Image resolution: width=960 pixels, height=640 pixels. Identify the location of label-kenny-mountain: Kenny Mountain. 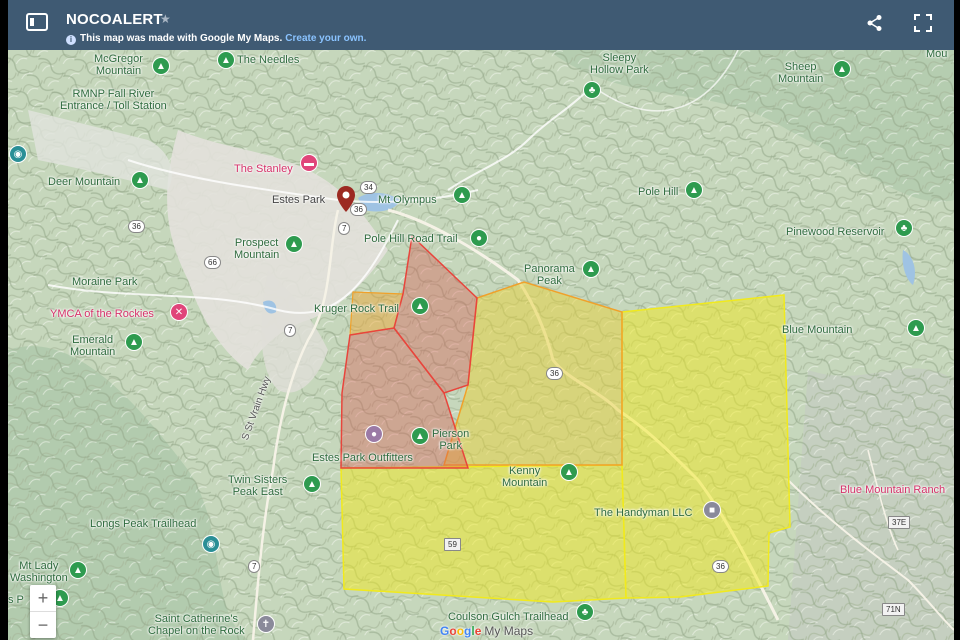
(524, 477).